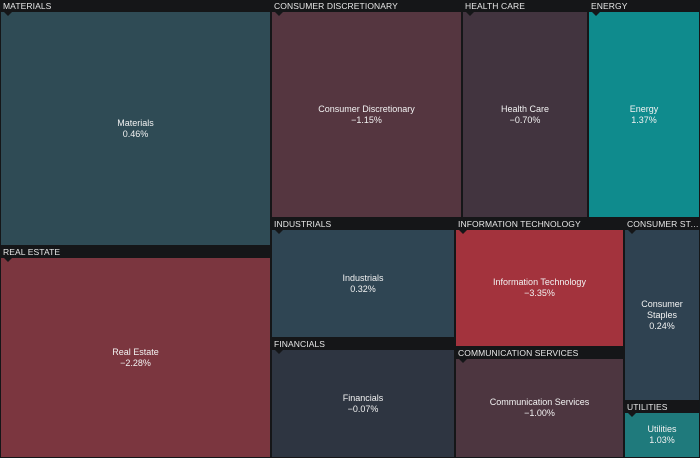  I want to click on tile-value: −1.00%, so click(539, 413).